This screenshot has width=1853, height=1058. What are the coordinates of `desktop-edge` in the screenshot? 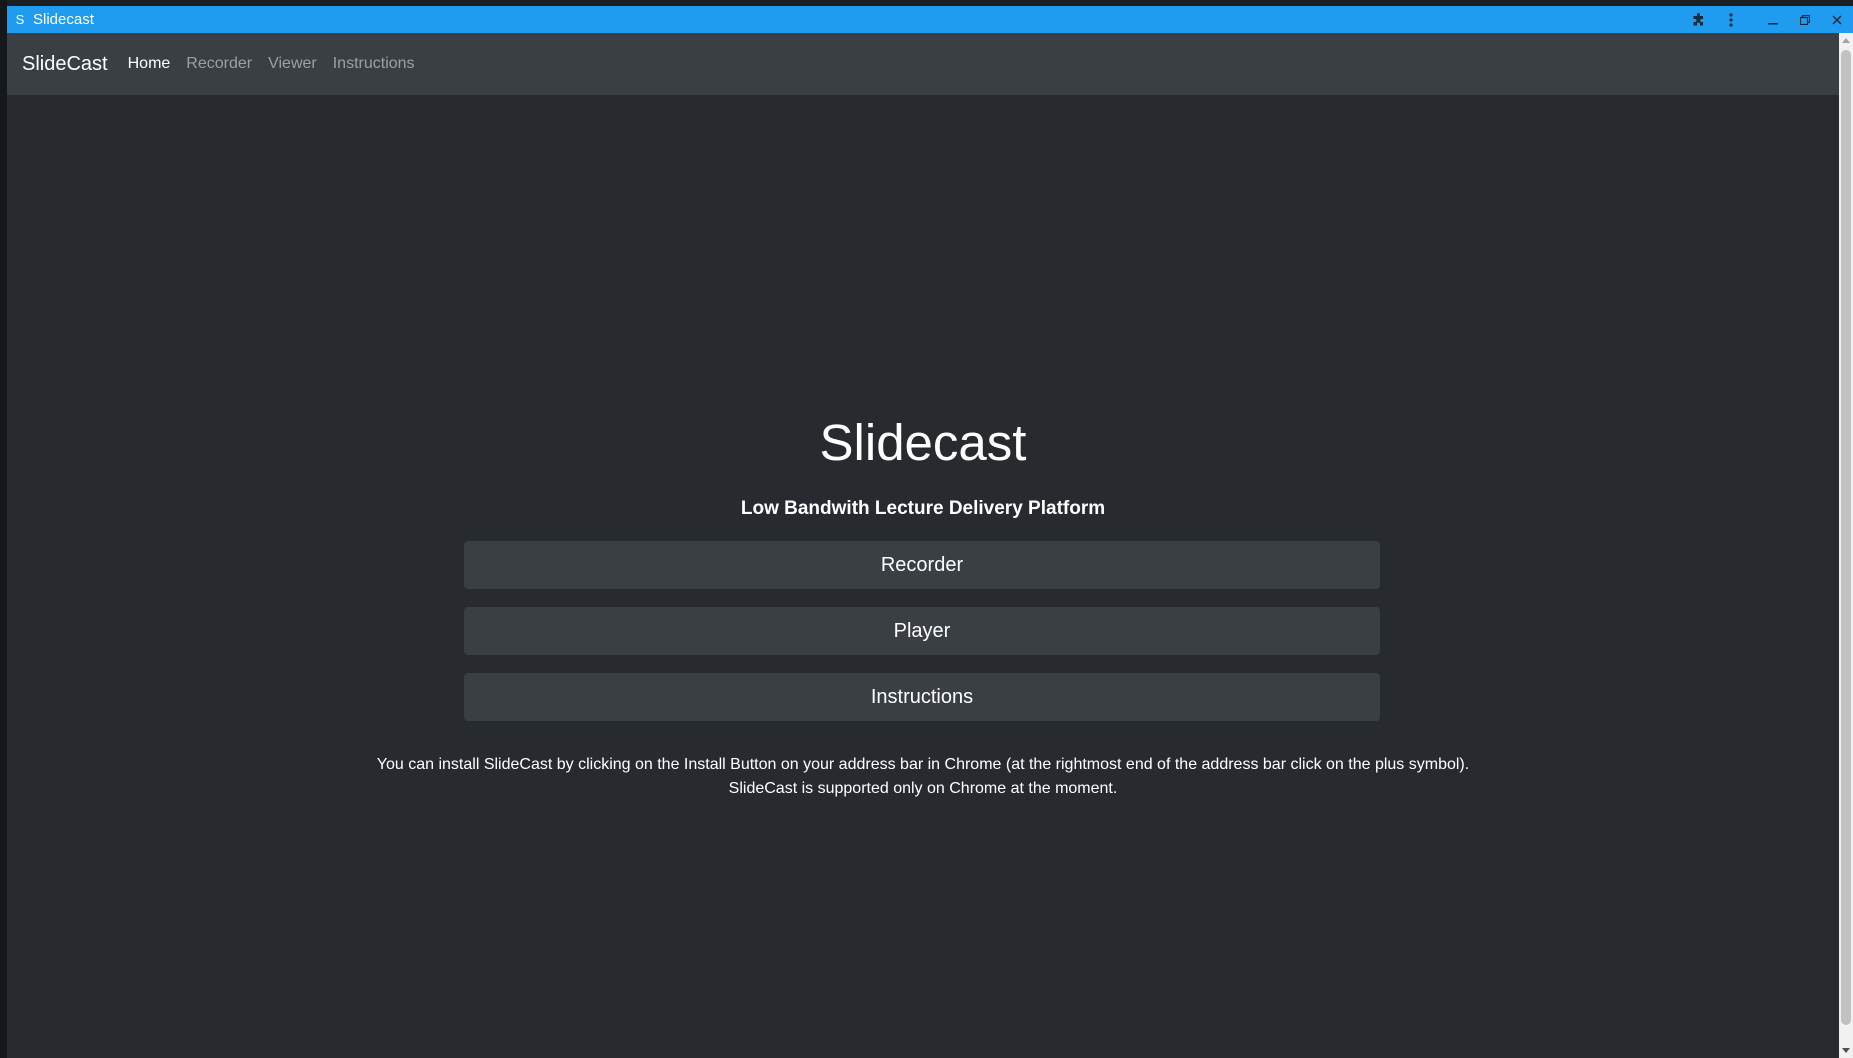 It's located at (3, 529).